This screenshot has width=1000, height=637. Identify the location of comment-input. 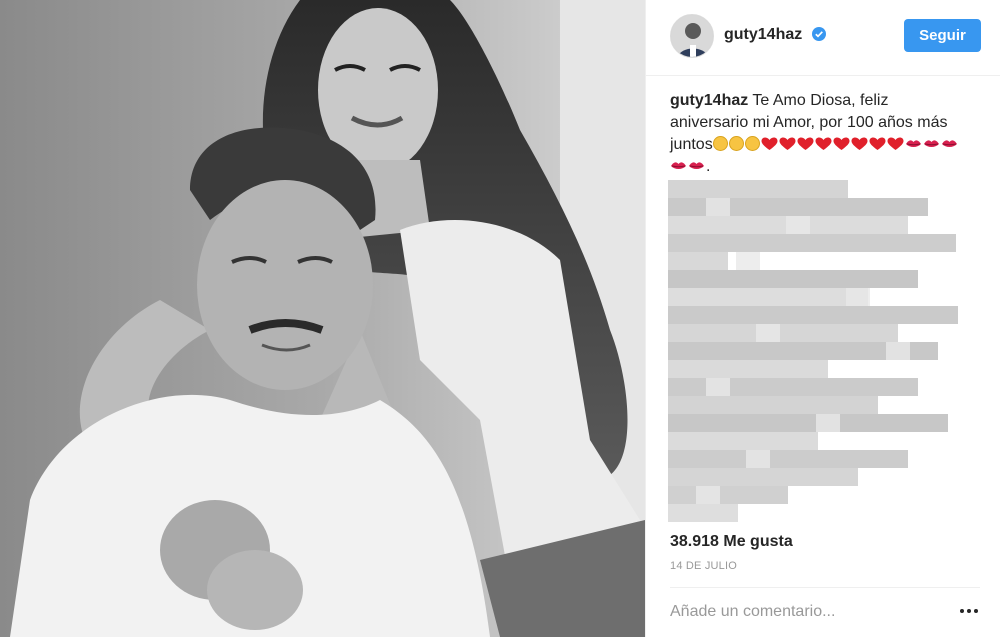
(800, 612).